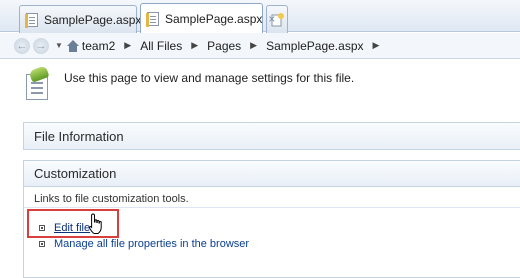 The image size is (520, 278). I want to click on breadcrumb-samplepage: SamplePage.aspx, so click(314, 46).